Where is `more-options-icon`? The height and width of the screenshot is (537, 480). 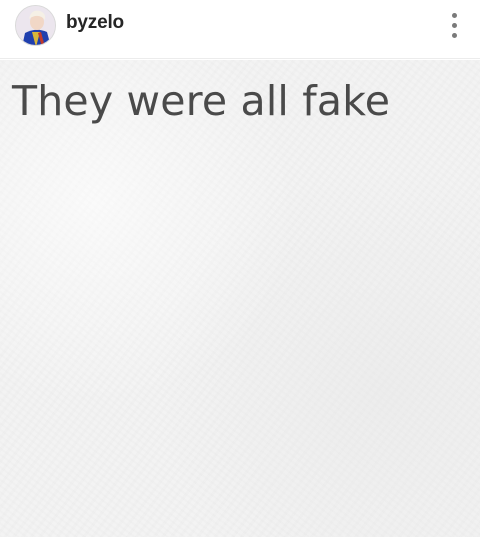 more-options-icon is located at coordinates (454, 25).